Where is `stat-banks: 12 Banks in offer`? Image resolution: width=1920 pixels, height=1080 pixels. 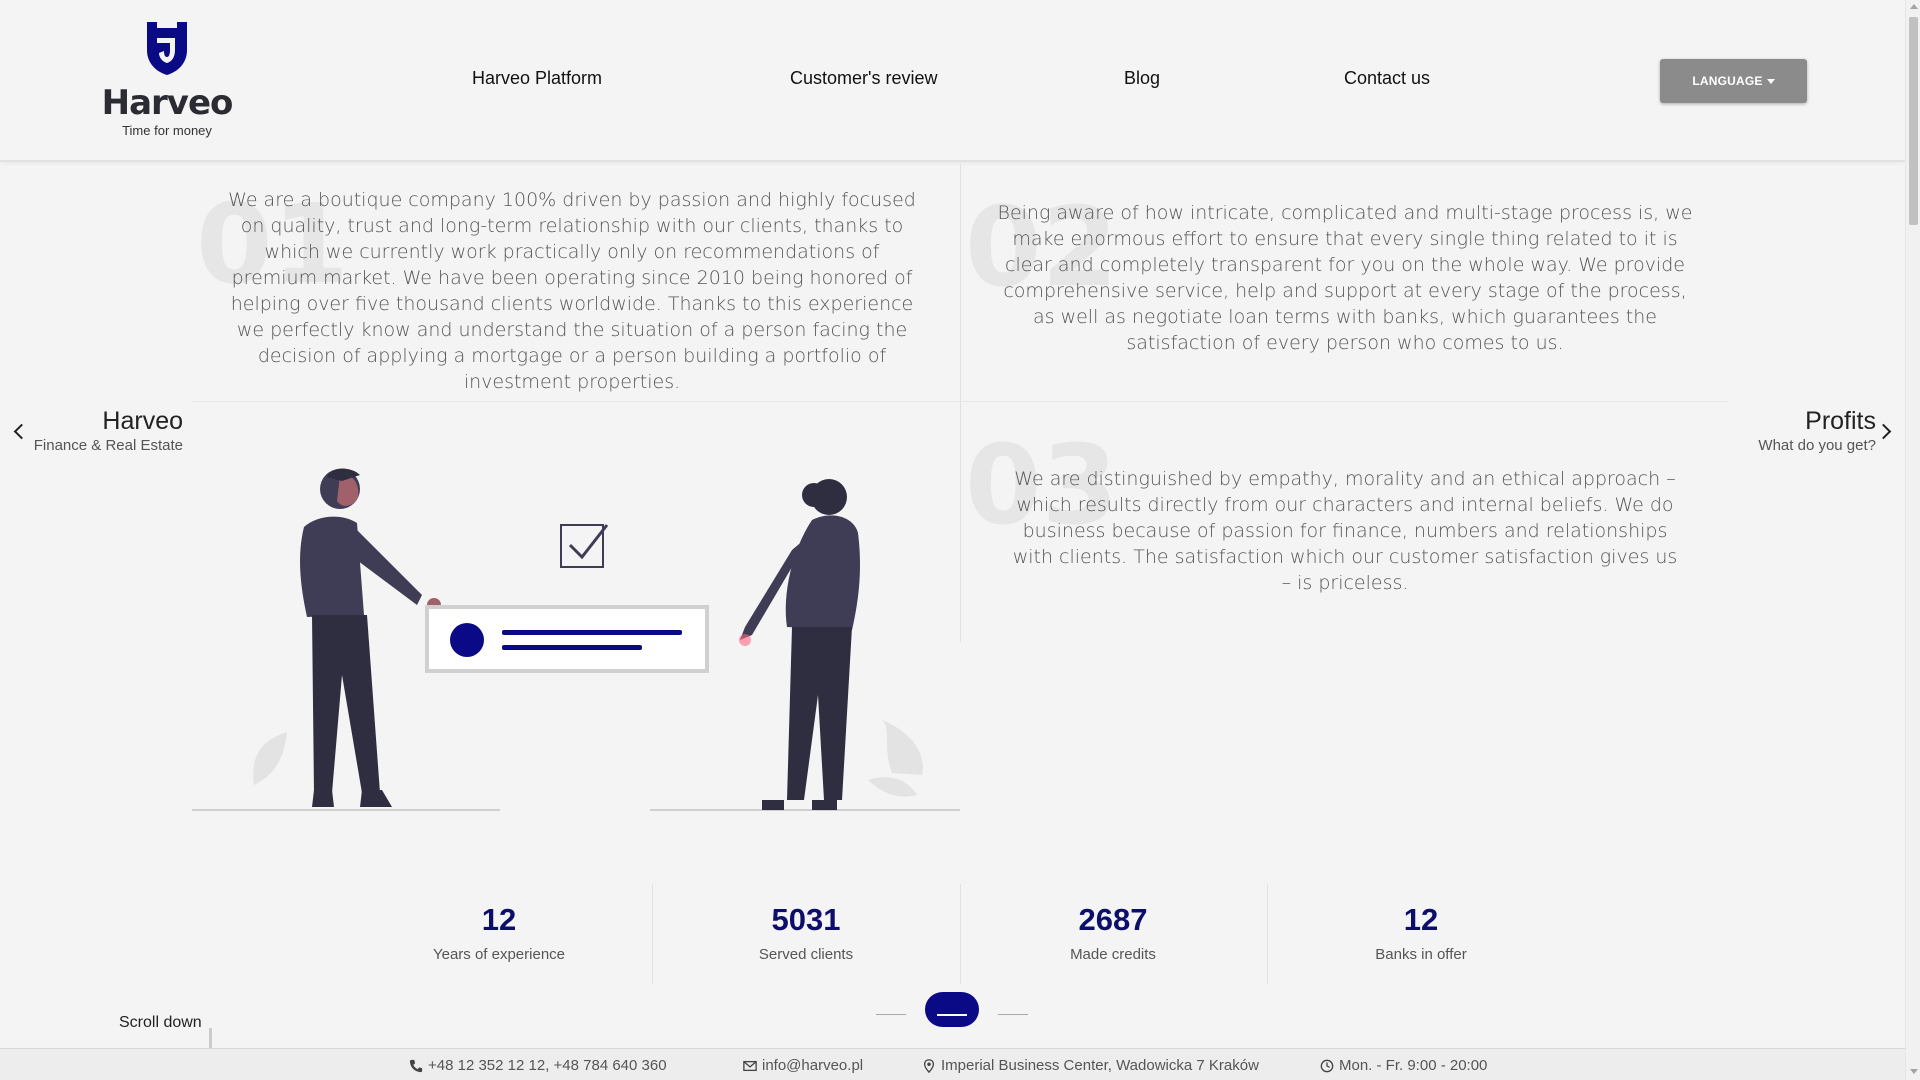 stat-banks: 12 Banks in offer is located at coordinates (1421, 934).